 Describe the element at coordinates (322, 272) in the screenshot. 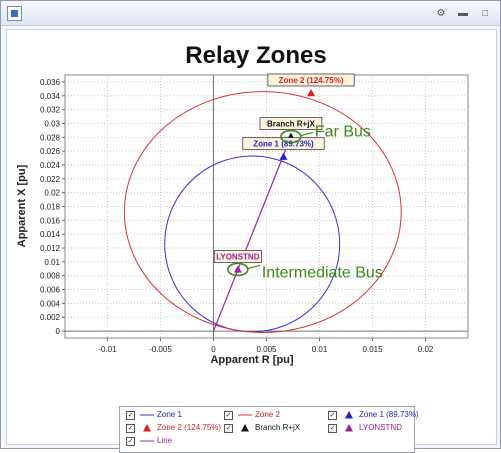

I see `intermediate-bus-annotation: Intermediate Bus` at that location.